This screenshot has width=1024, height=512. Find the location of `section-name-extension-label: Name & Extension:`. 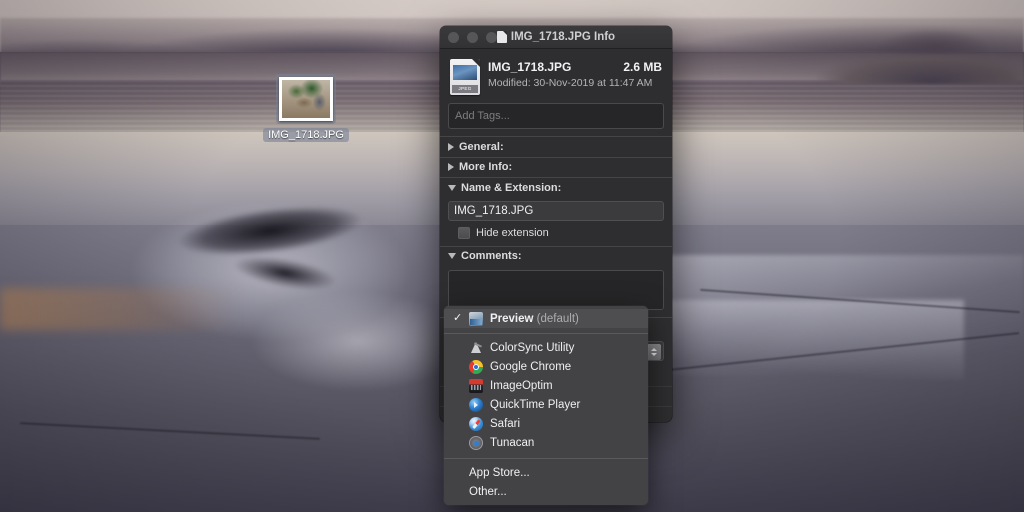

section-name-extension-label: Name & Extension: is located at coordinates (511, 187).